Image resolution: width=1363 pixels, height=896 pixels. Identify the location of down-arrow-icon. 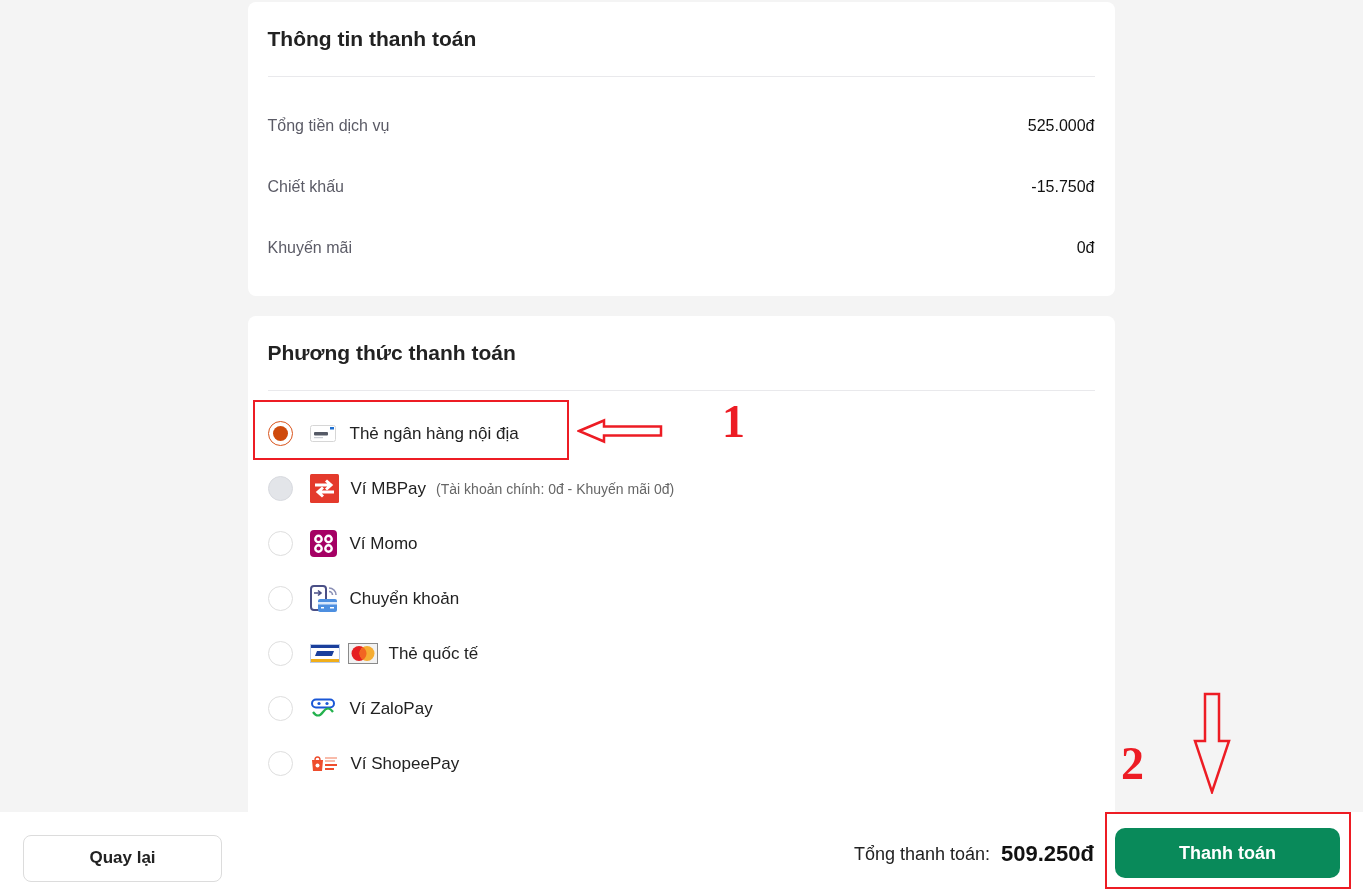
(1212, 743).